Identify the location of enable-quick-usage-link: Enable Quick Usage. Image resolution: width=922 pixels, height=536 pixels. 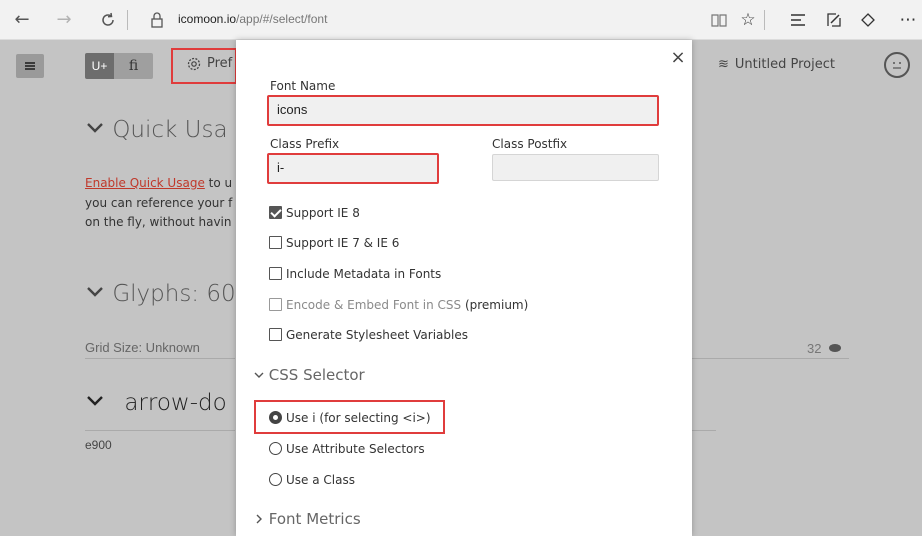
(145, 183).